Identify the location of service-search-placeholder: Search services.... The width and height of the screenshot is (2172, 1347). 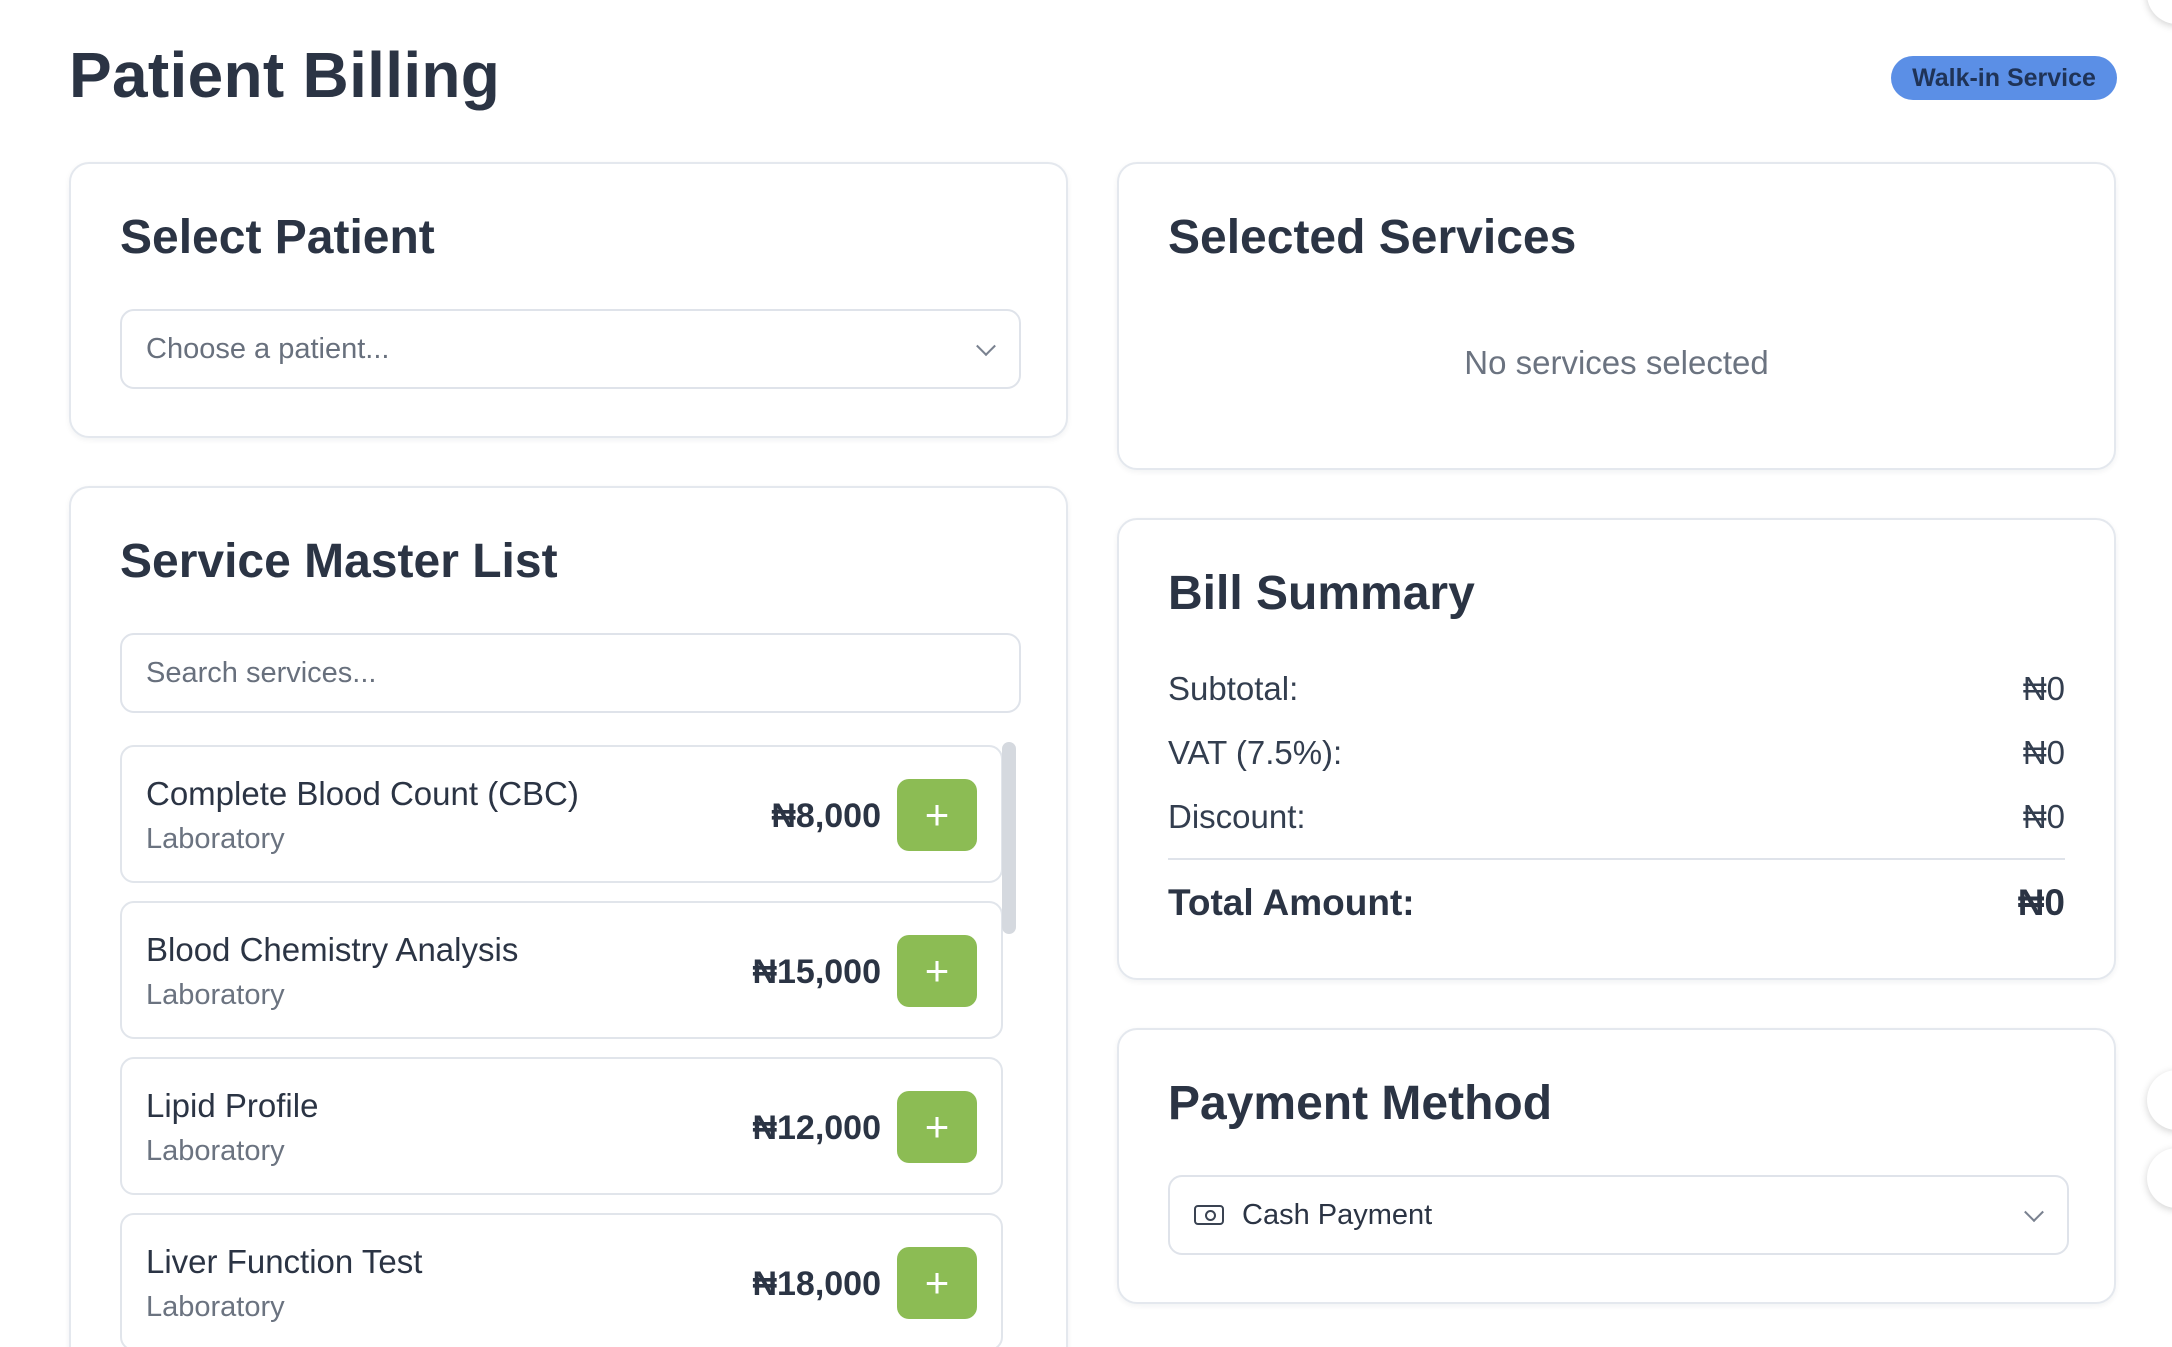
(261, 672).